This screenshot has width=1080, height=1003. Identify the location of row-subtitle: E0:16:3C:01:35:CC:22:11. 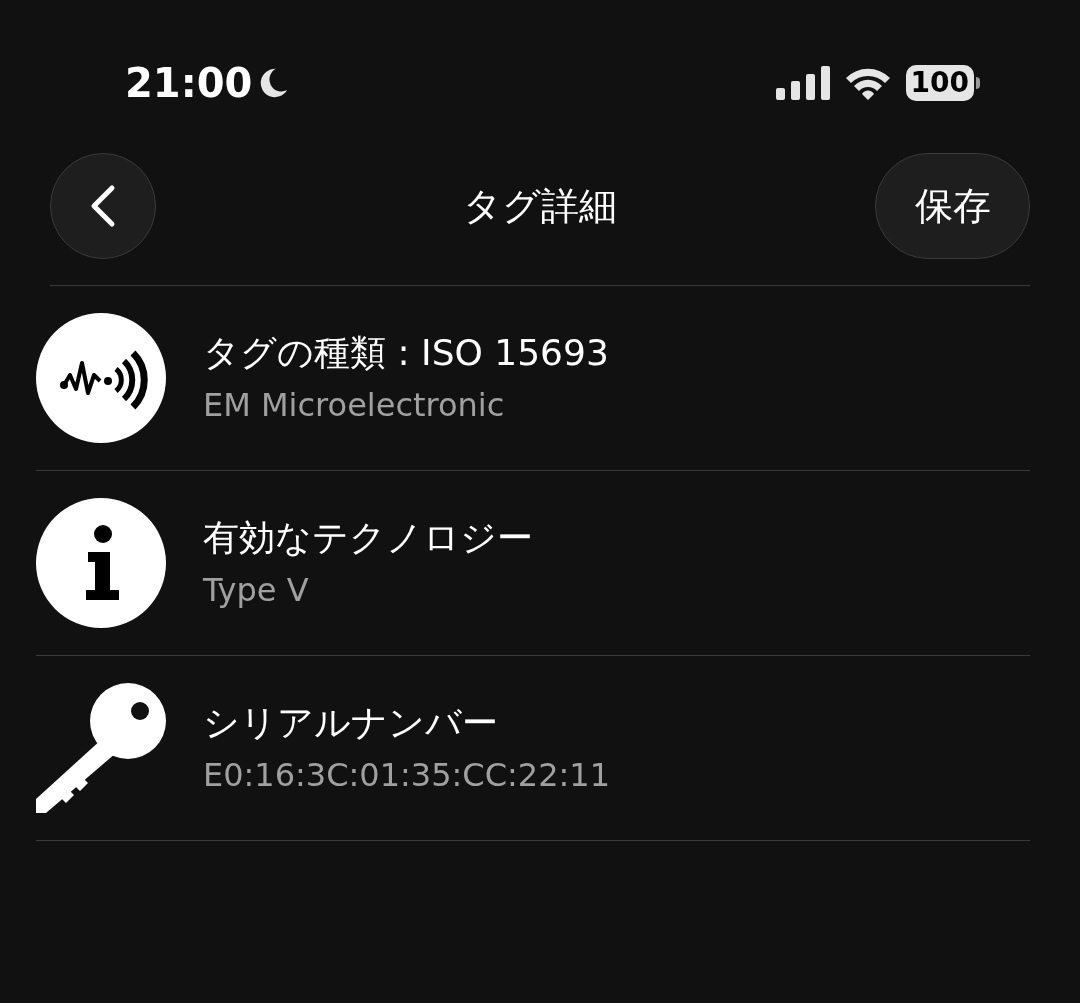
(407, 775).